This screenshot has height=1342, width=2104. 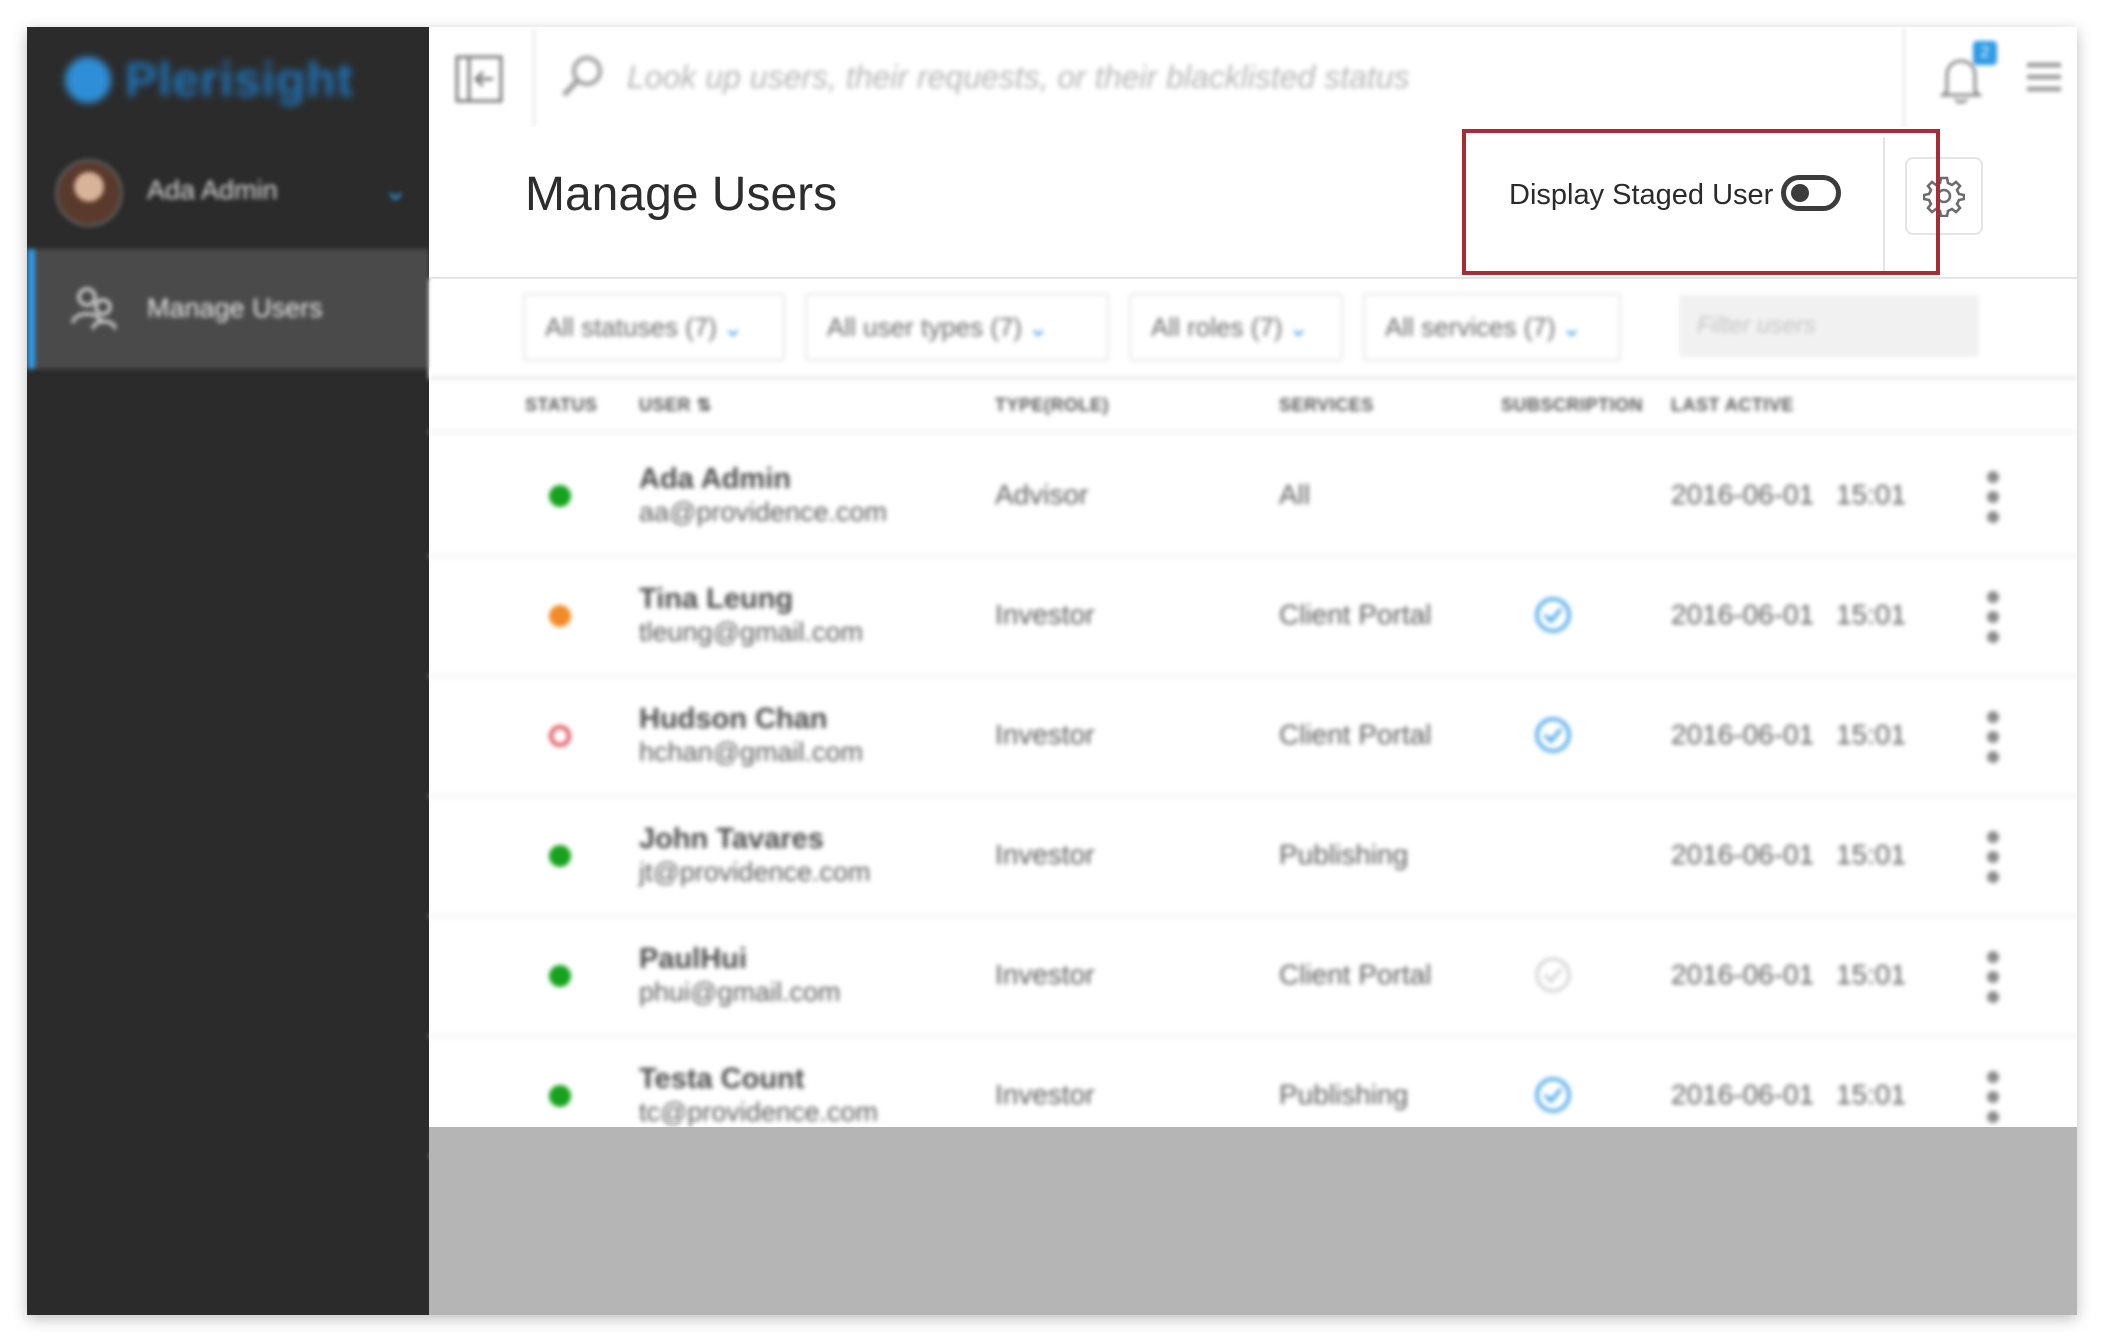 What do you see at coordinates (1553, 975) in the screenshot?
I see `unsubscribed-check-icon` at bounding box center [1553, 975].